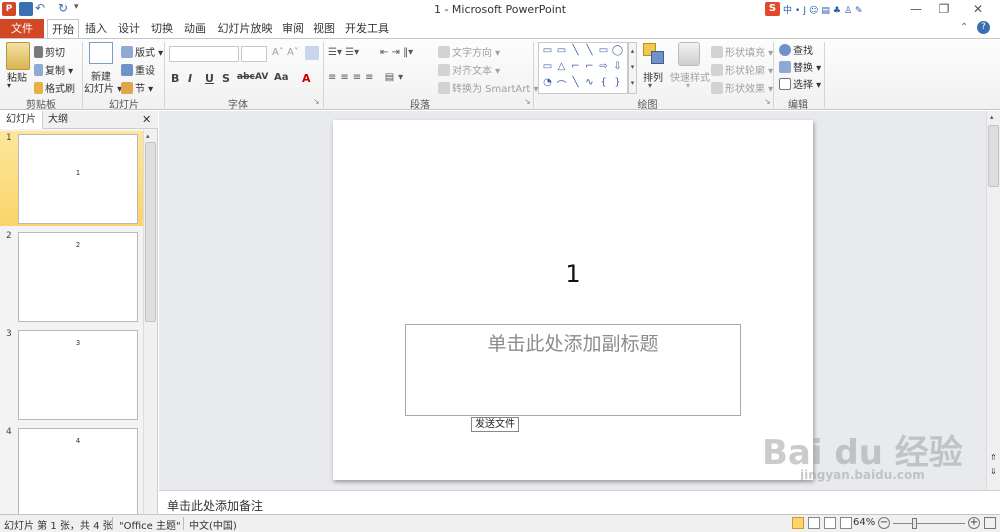 The image size is (1000, 532). I want to click on shape-gallery-item: ◯, so click(617, 50).